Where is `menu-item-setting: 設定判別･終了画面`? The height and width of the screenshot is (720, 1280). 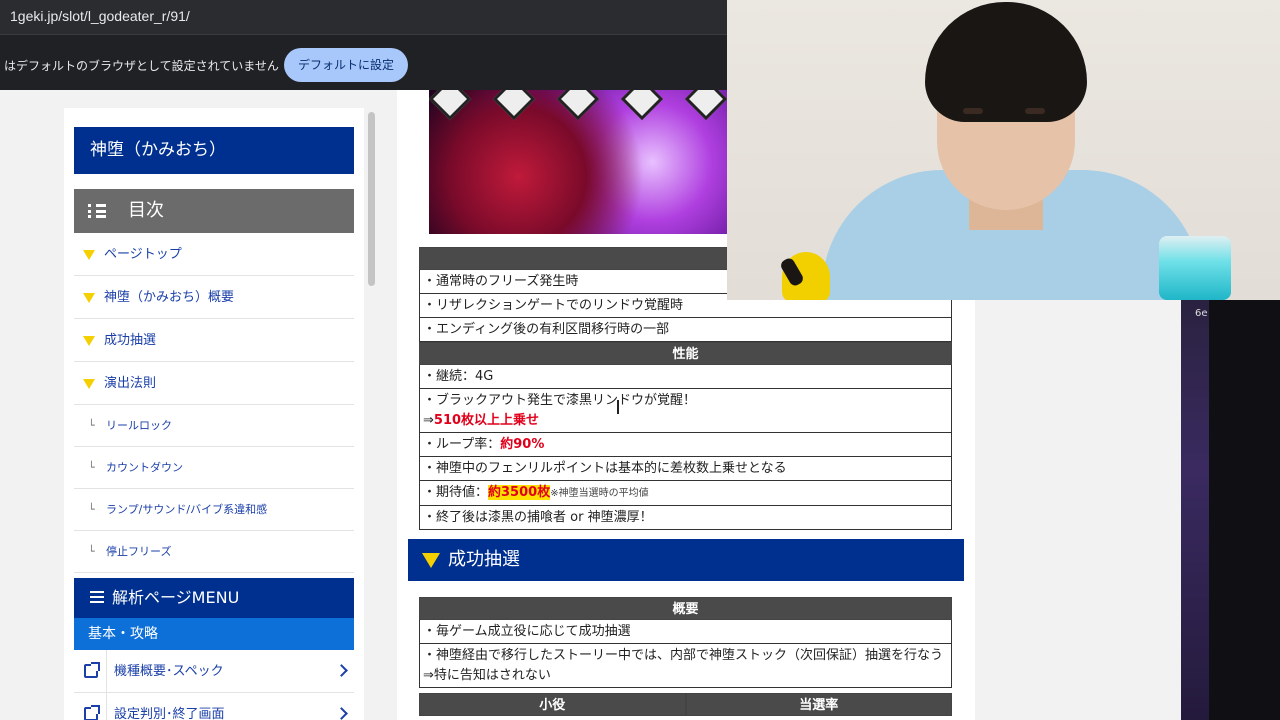
menu-item-setting: 設定判別･終了画面 is located at coordinates (214, 706).